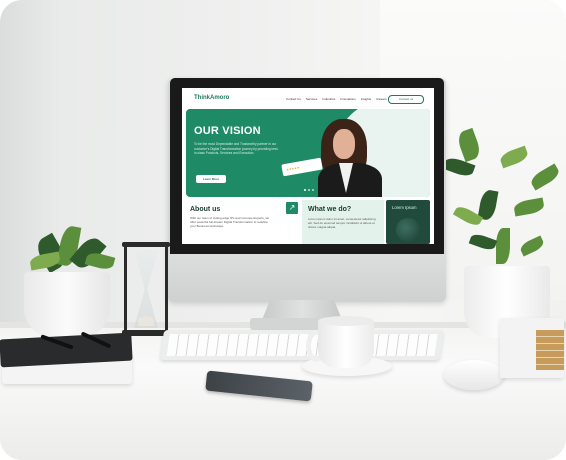 The width and height of the screenshot is (566, 460). What do you see at coordinates (474, 375) in the screenshot?
I see `mouse` at bounding box center [474, 375].